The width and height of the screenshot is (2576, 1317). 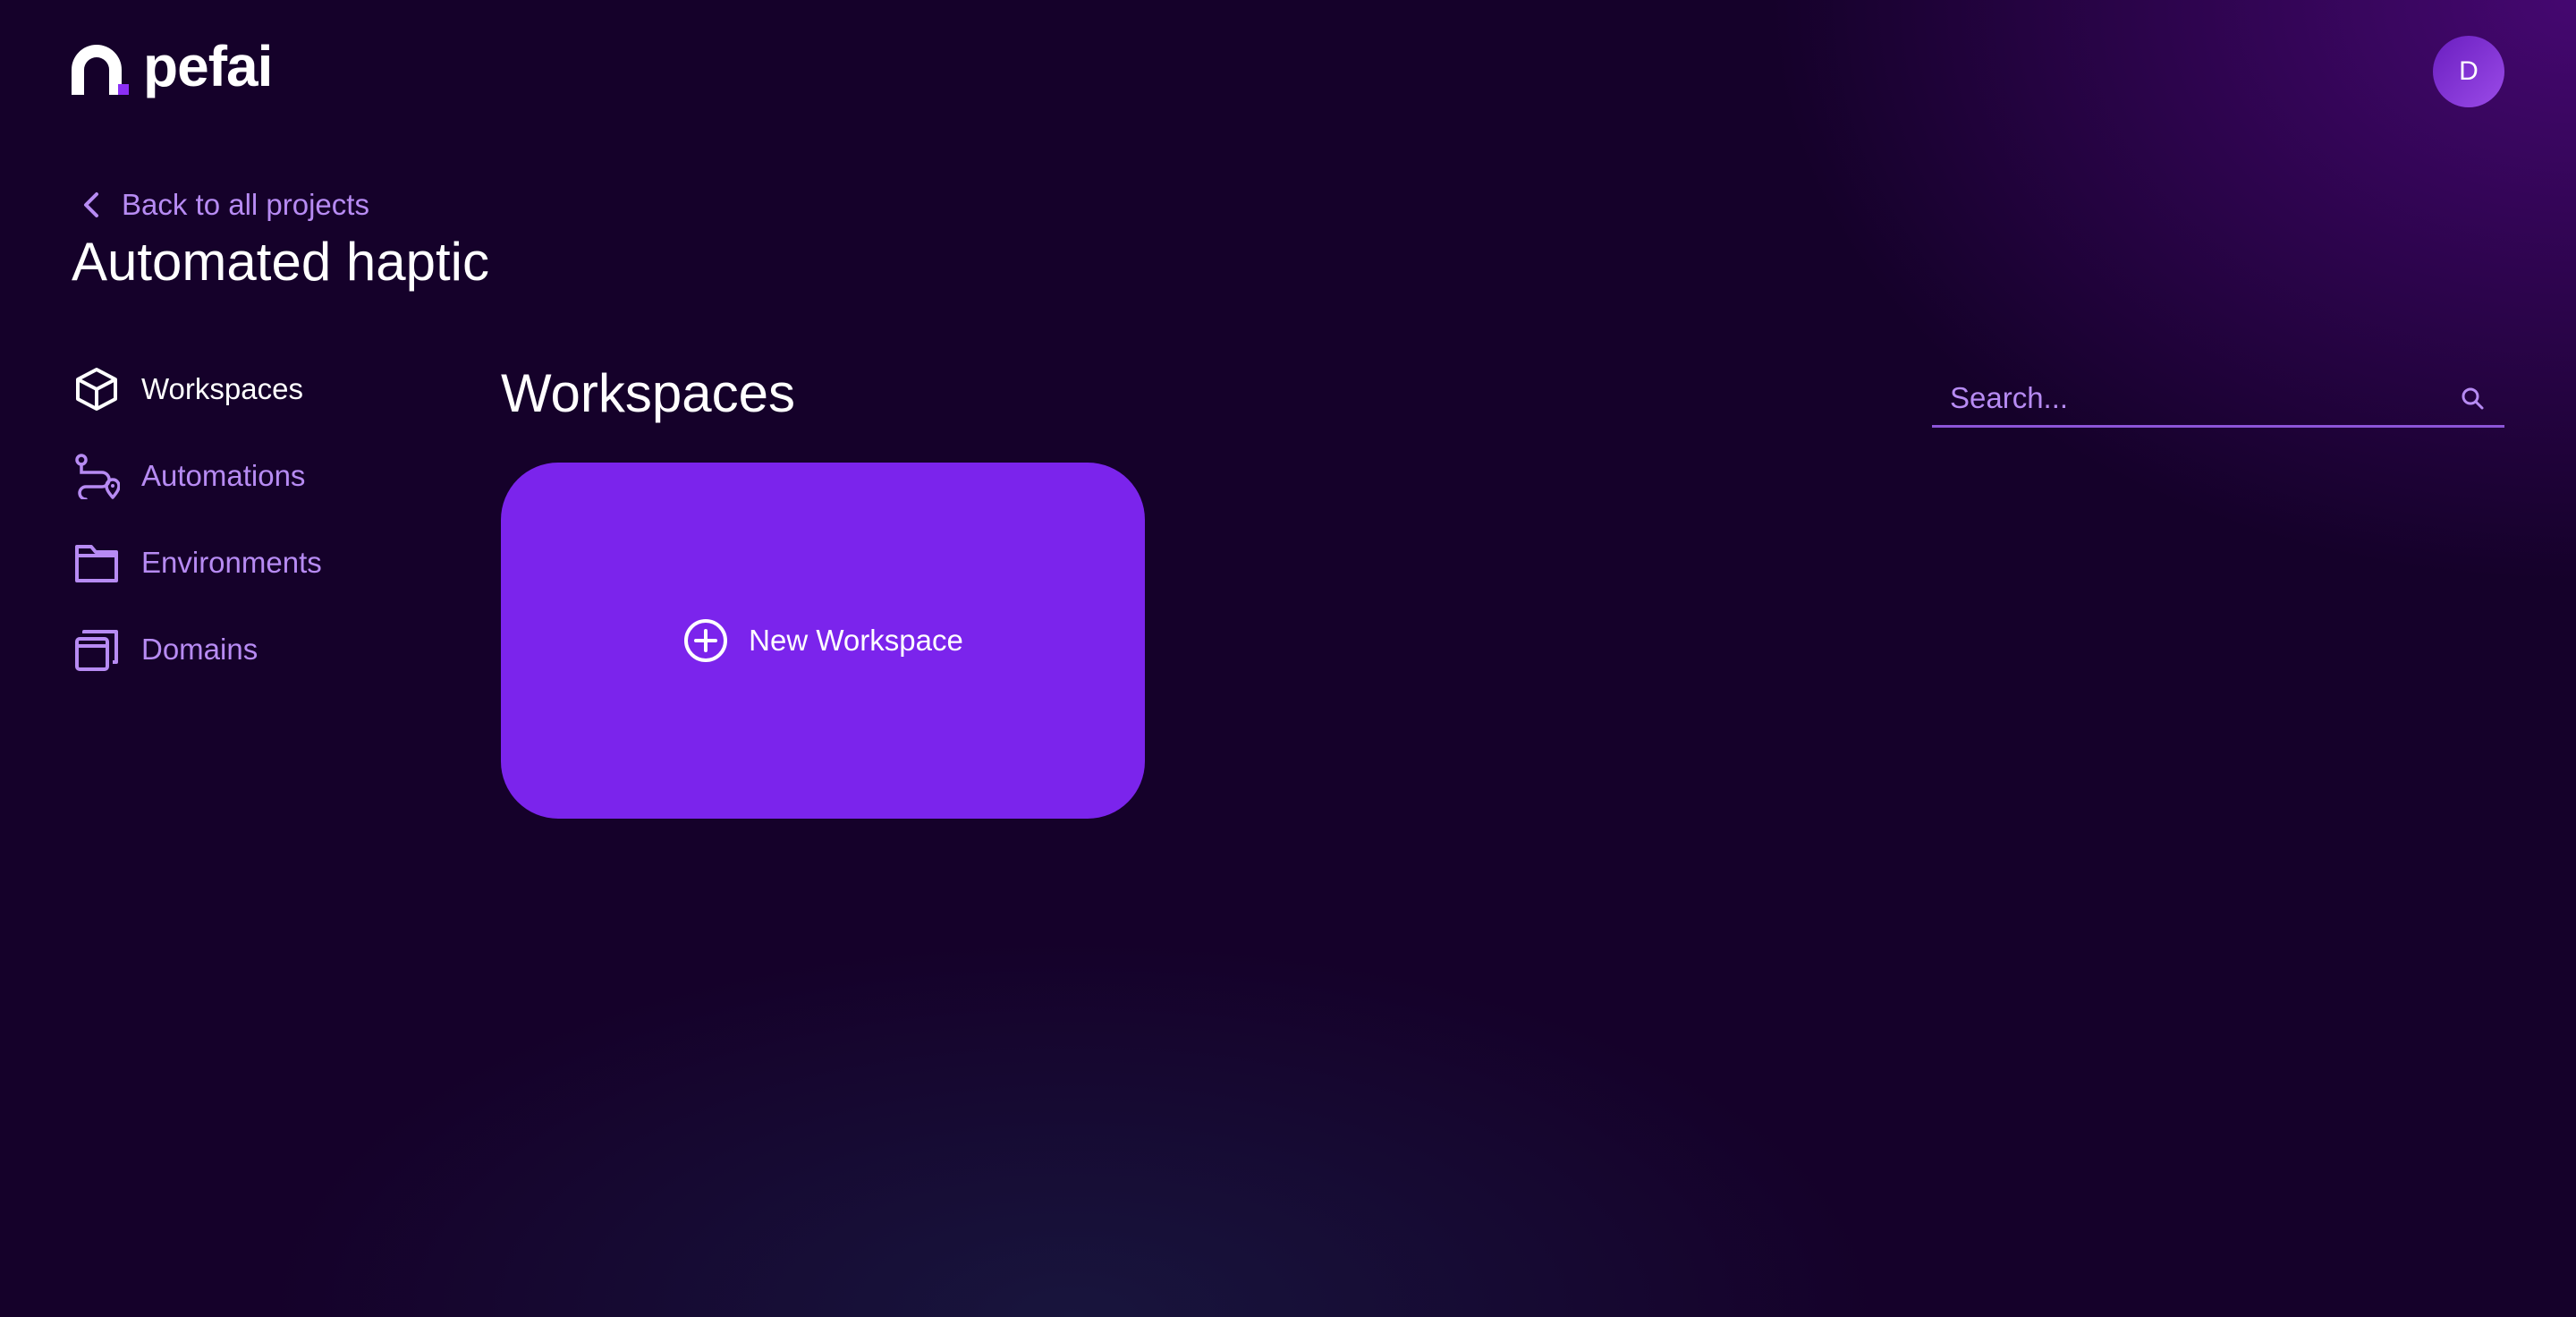 I want to click on sidebar-item-label: Environments, so click(x=231, y=562).